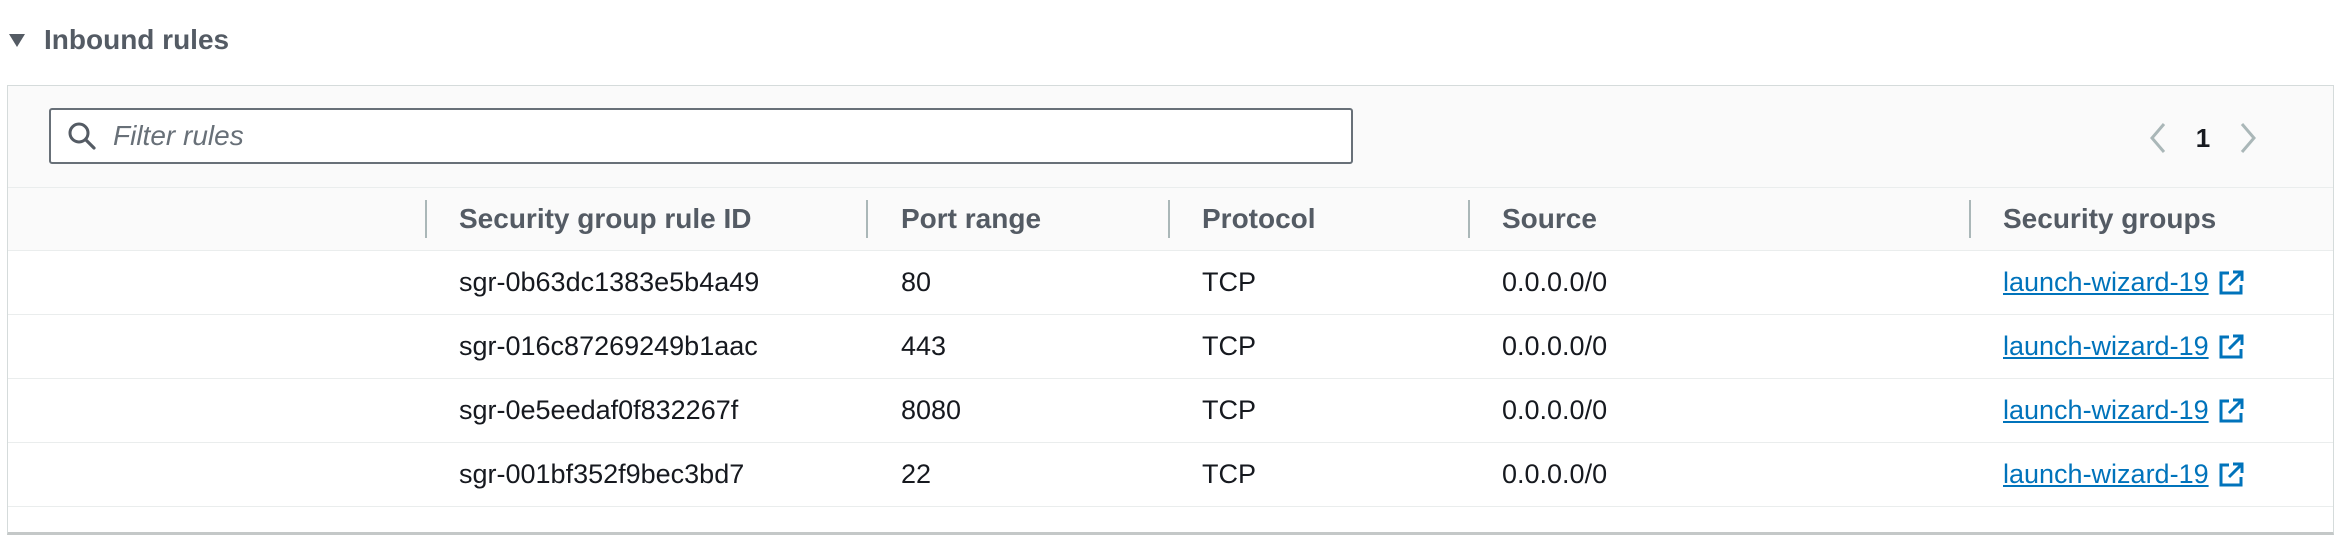  What do you see at coordinates (17, 40) in the screenshot?
I see `caret-down-icon` at bounding box center [17, 40].